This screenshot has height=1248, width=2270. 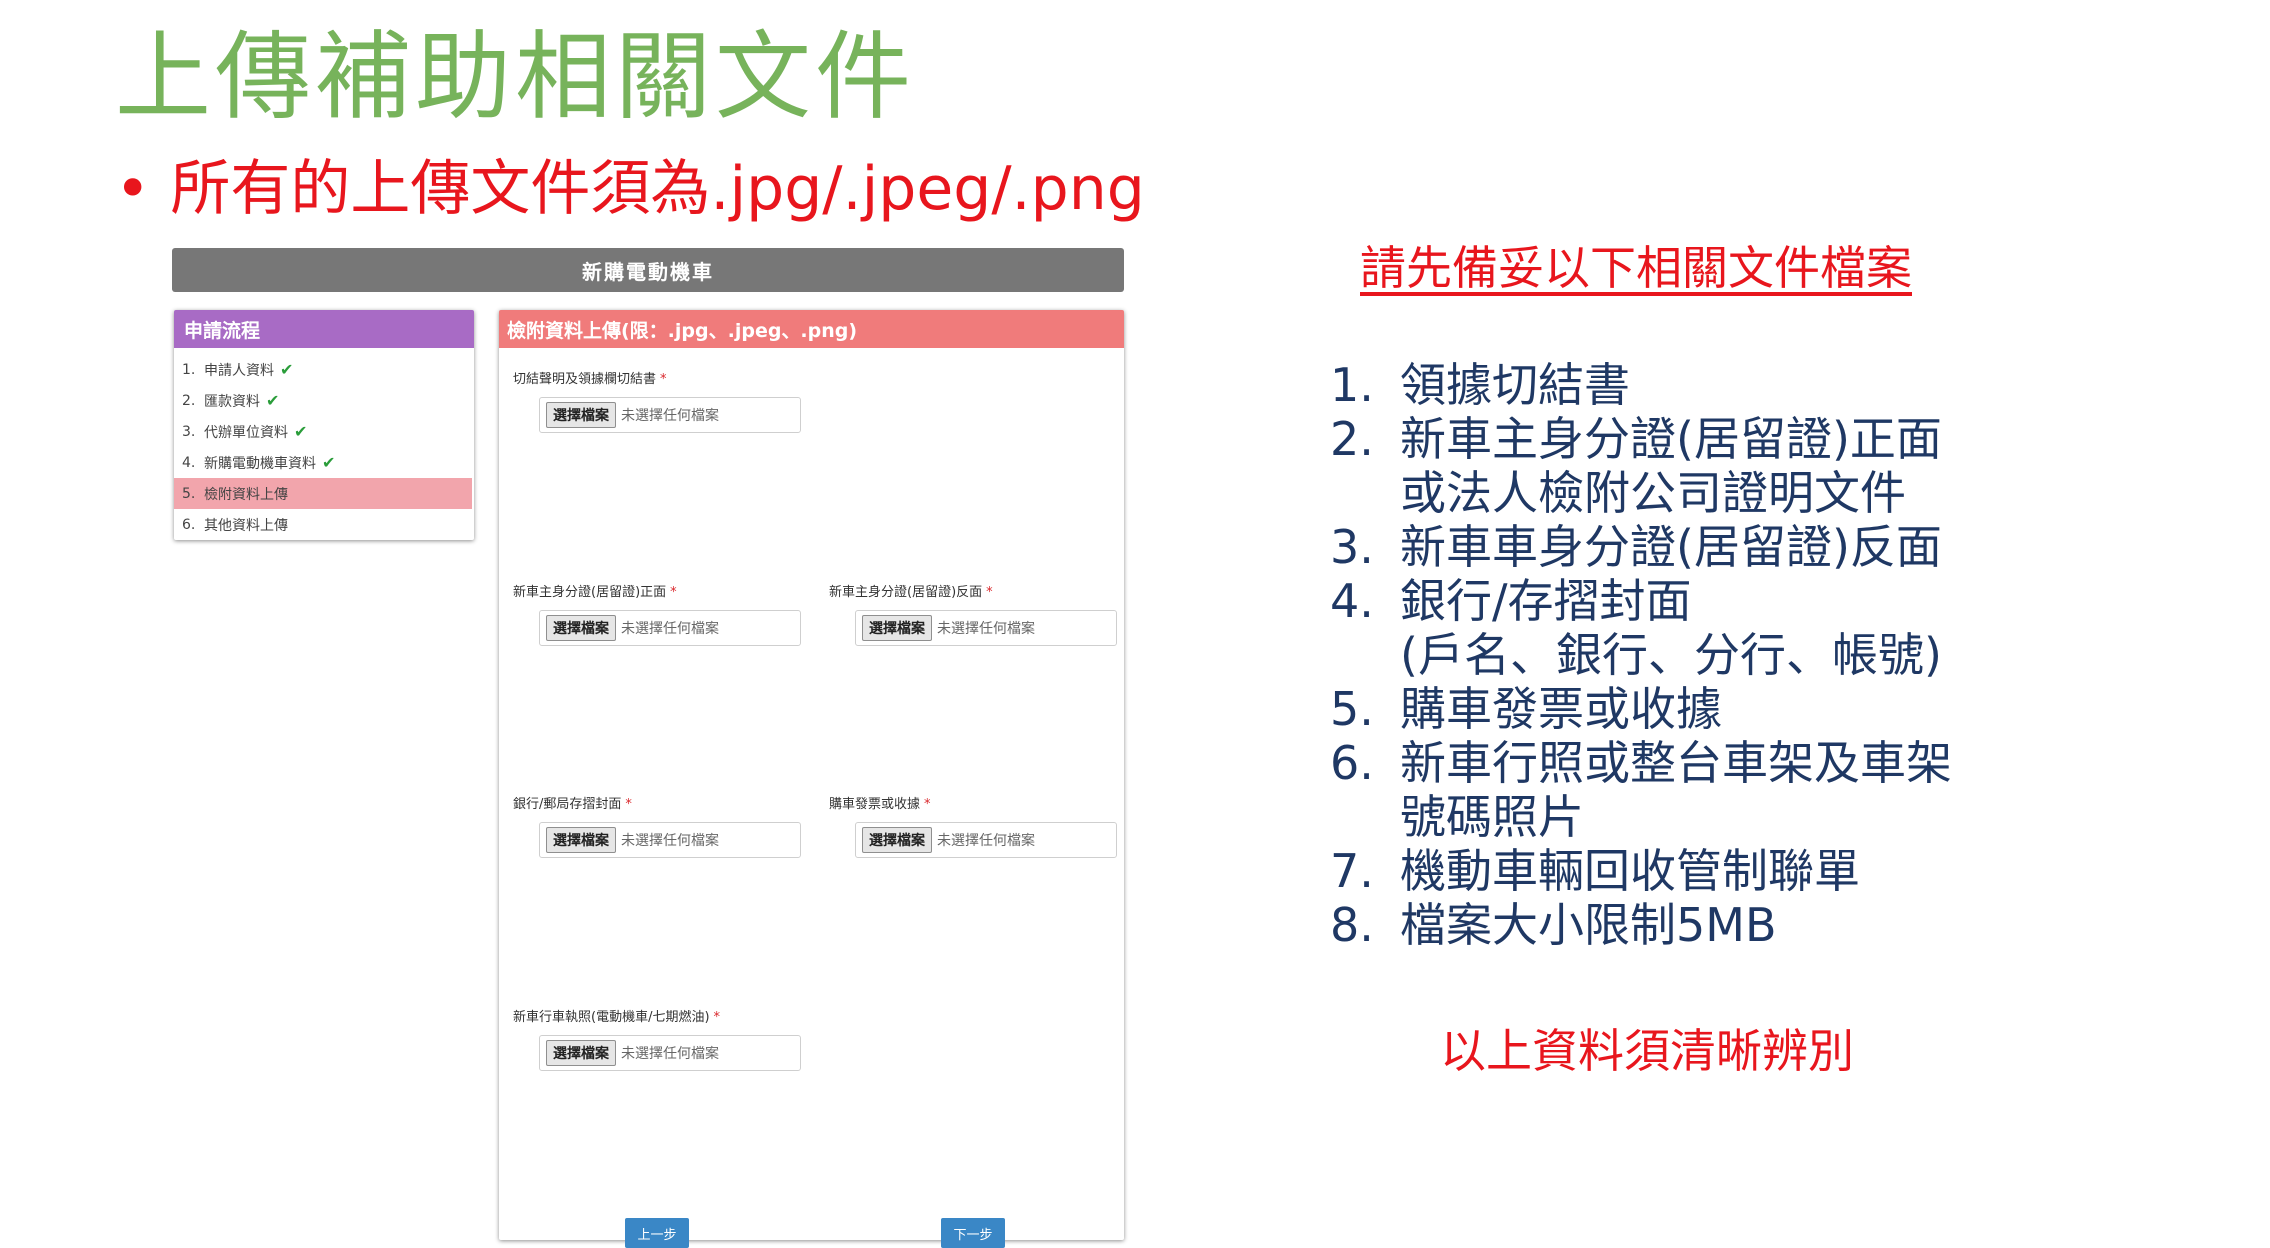 I want to click on list-item-text: 新車行照或整台車架及車架 號碼照片, so click(x=1676, y=790).